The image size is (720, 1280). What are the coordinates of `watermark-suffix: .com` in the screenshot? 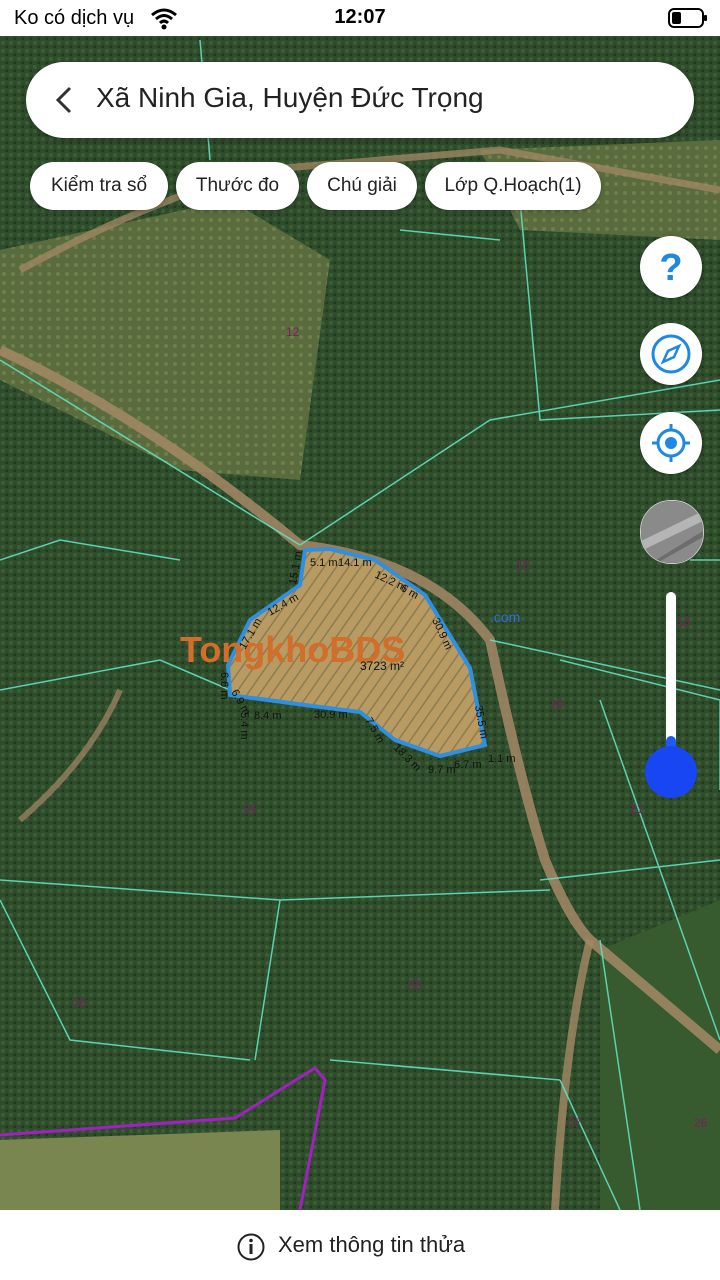 It's located at (505, 617).